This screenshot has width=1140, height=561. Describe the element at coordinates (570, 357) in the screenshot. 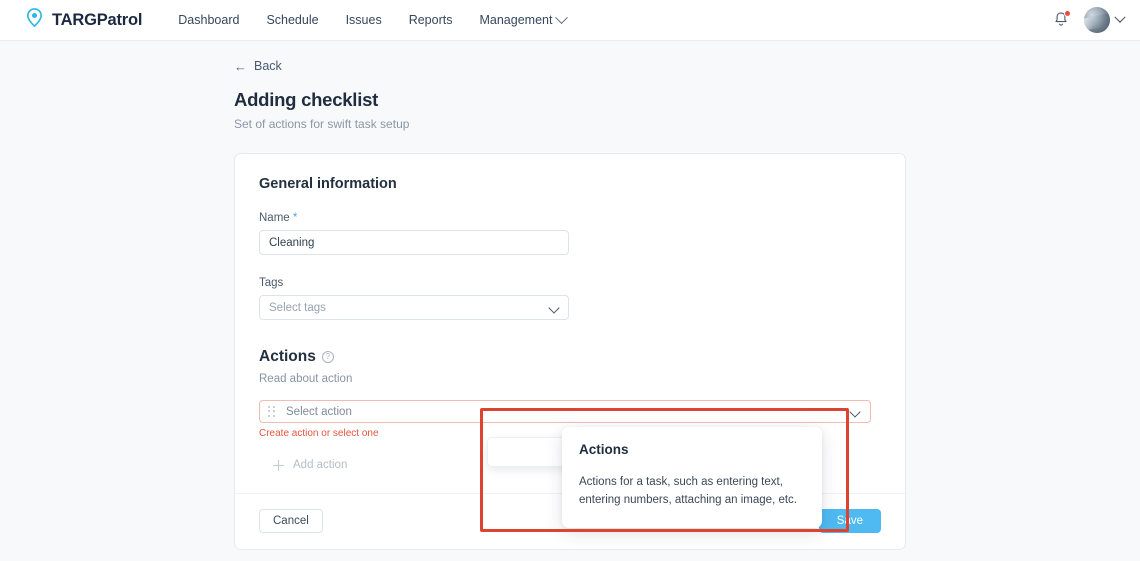

I see `actions-section-header: Actions ?` at that location.